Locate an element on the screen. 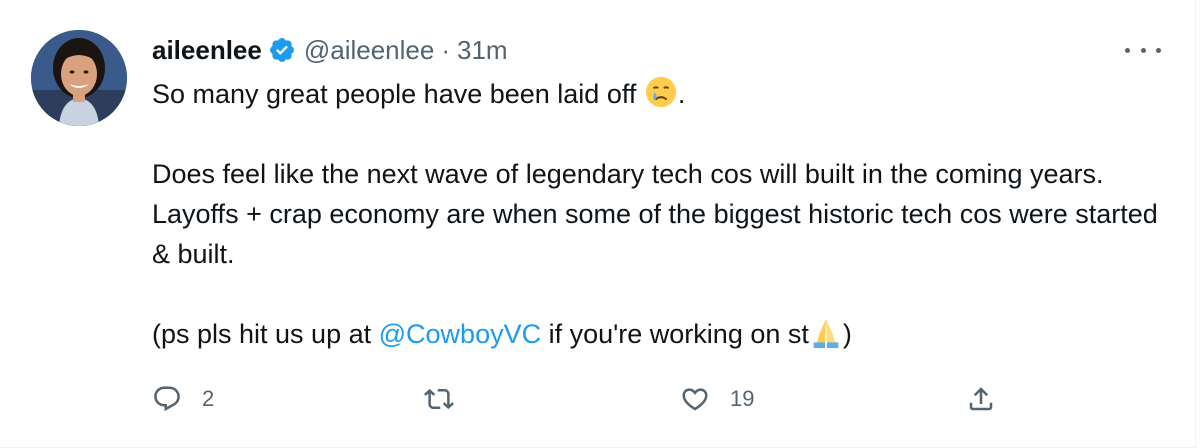  like-icon is located at coordinates (695, 399).